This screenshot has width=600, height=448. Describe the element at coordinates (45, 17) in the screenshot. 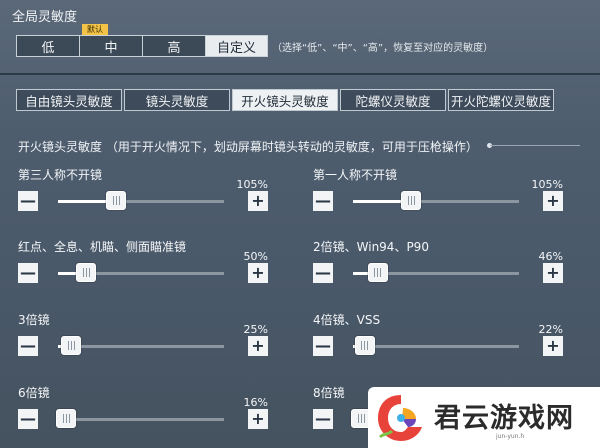

I see `global-sensitivity-title: 全局灵敏度` at that location.